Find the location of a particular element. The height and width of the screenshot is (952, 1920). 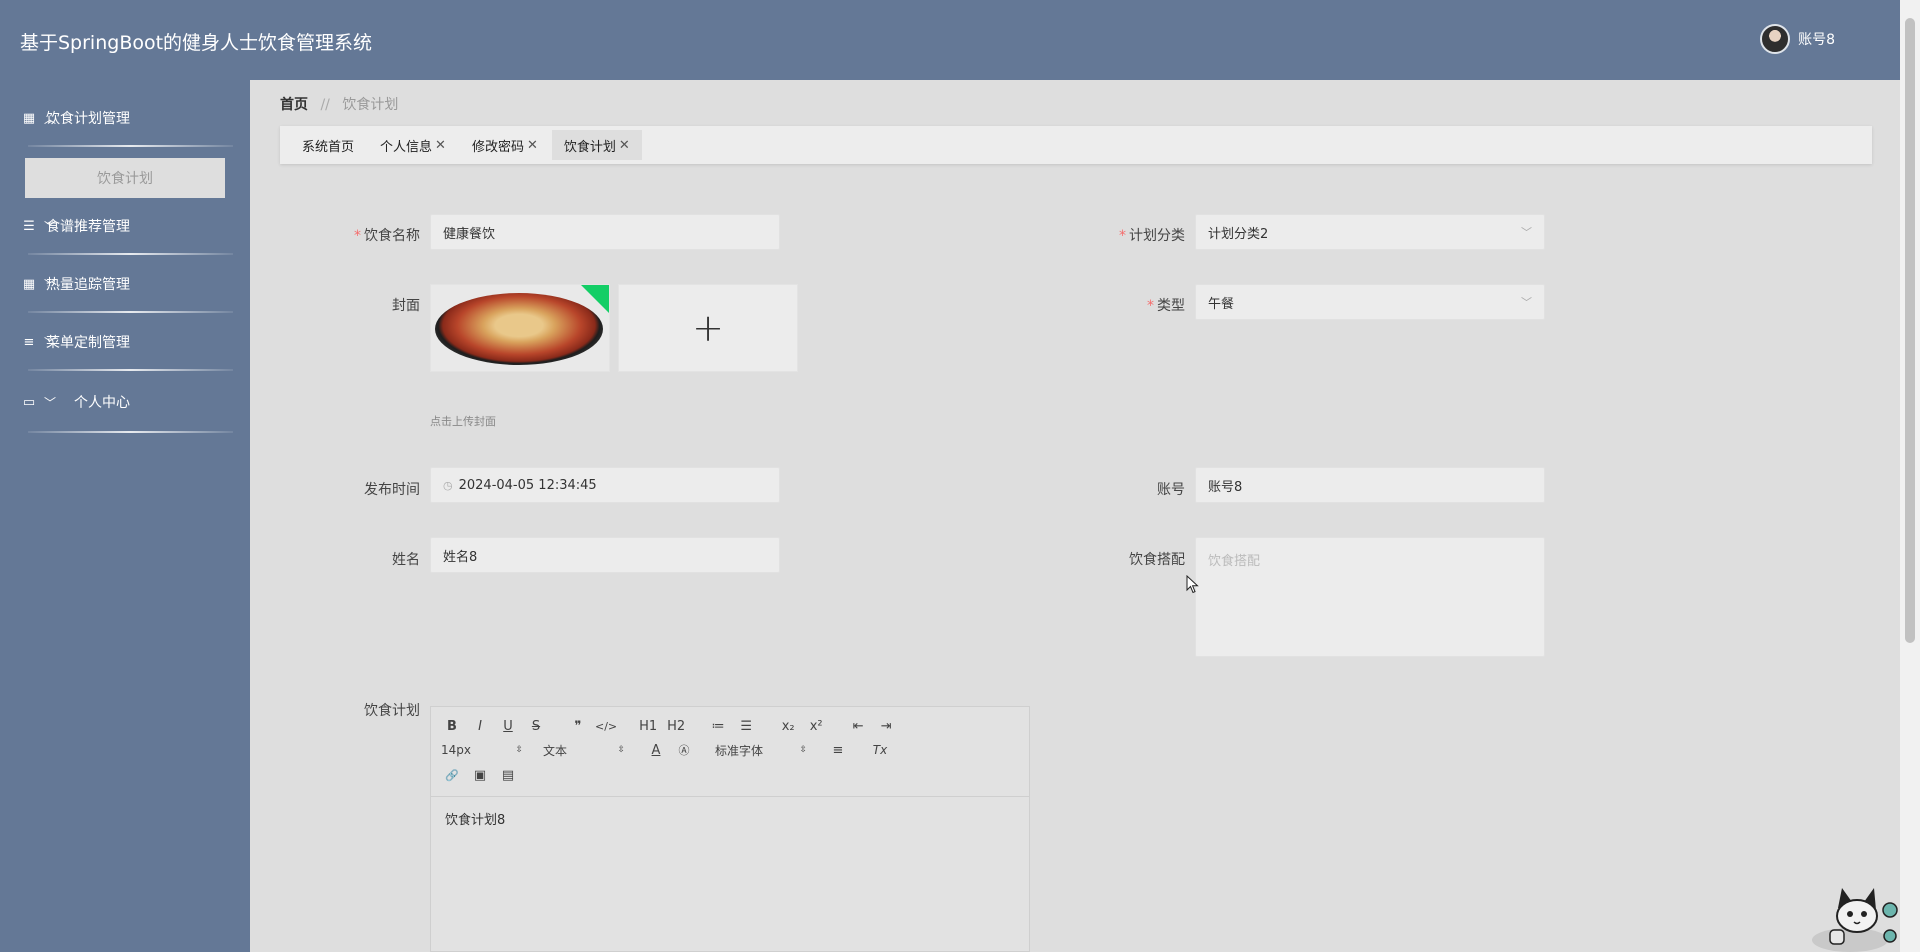

editor-content: 饮食计划8 is located at coordinates (730, 818).